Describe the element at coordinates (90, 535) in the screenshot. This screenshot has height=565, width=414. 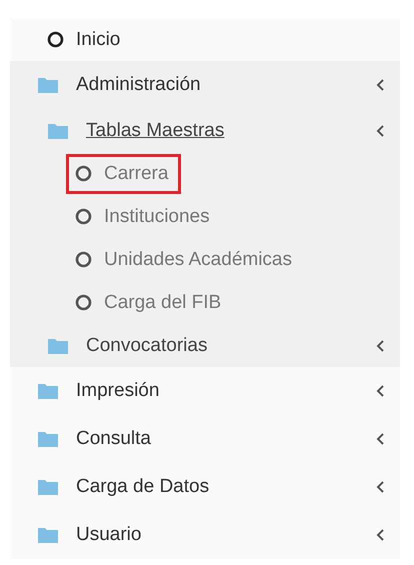
I see `menu-folder: Usuario` at that location.